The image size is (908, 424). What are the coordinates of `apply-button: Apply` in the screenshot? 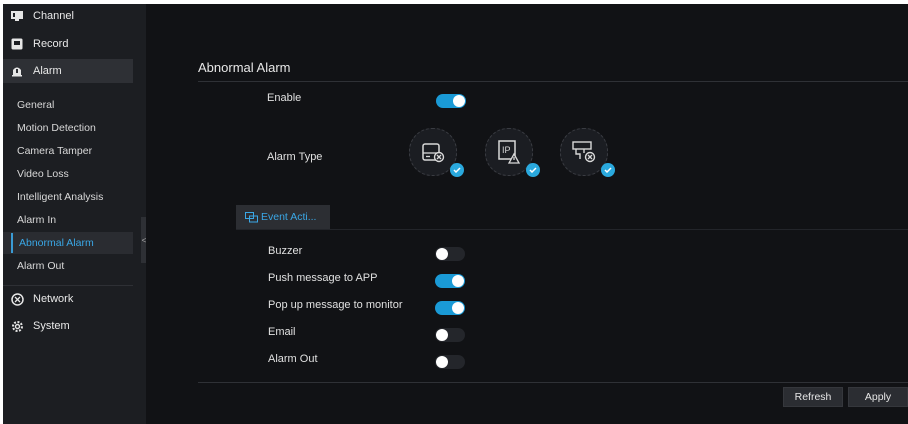 It's located at (878, 397).